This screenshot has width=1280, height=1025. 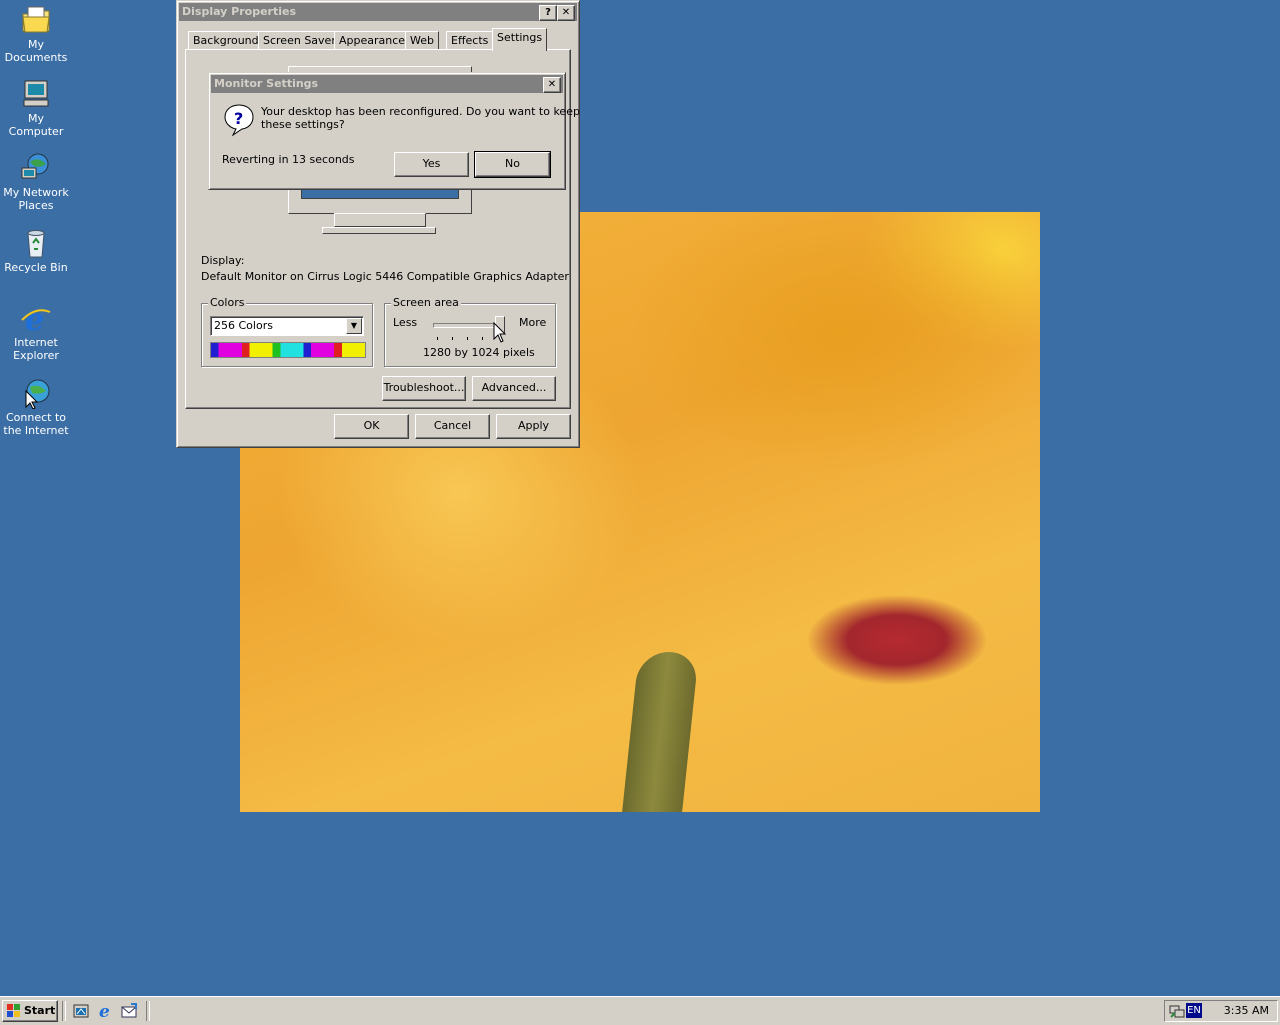 I want to click on windows-logo-icon, so click(x=13, y=1010).